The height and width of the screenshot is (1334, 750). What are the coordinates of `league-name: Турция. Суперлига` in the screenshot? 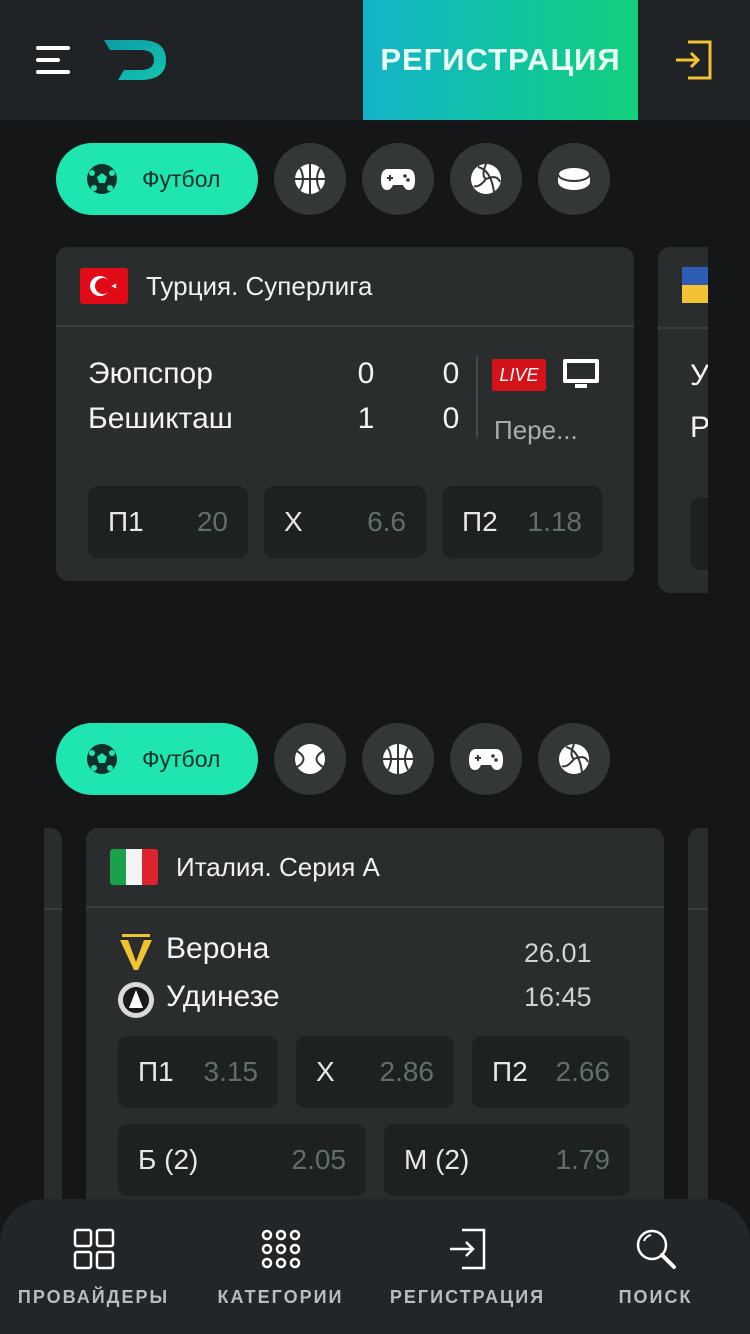 It's located at (259, 285).